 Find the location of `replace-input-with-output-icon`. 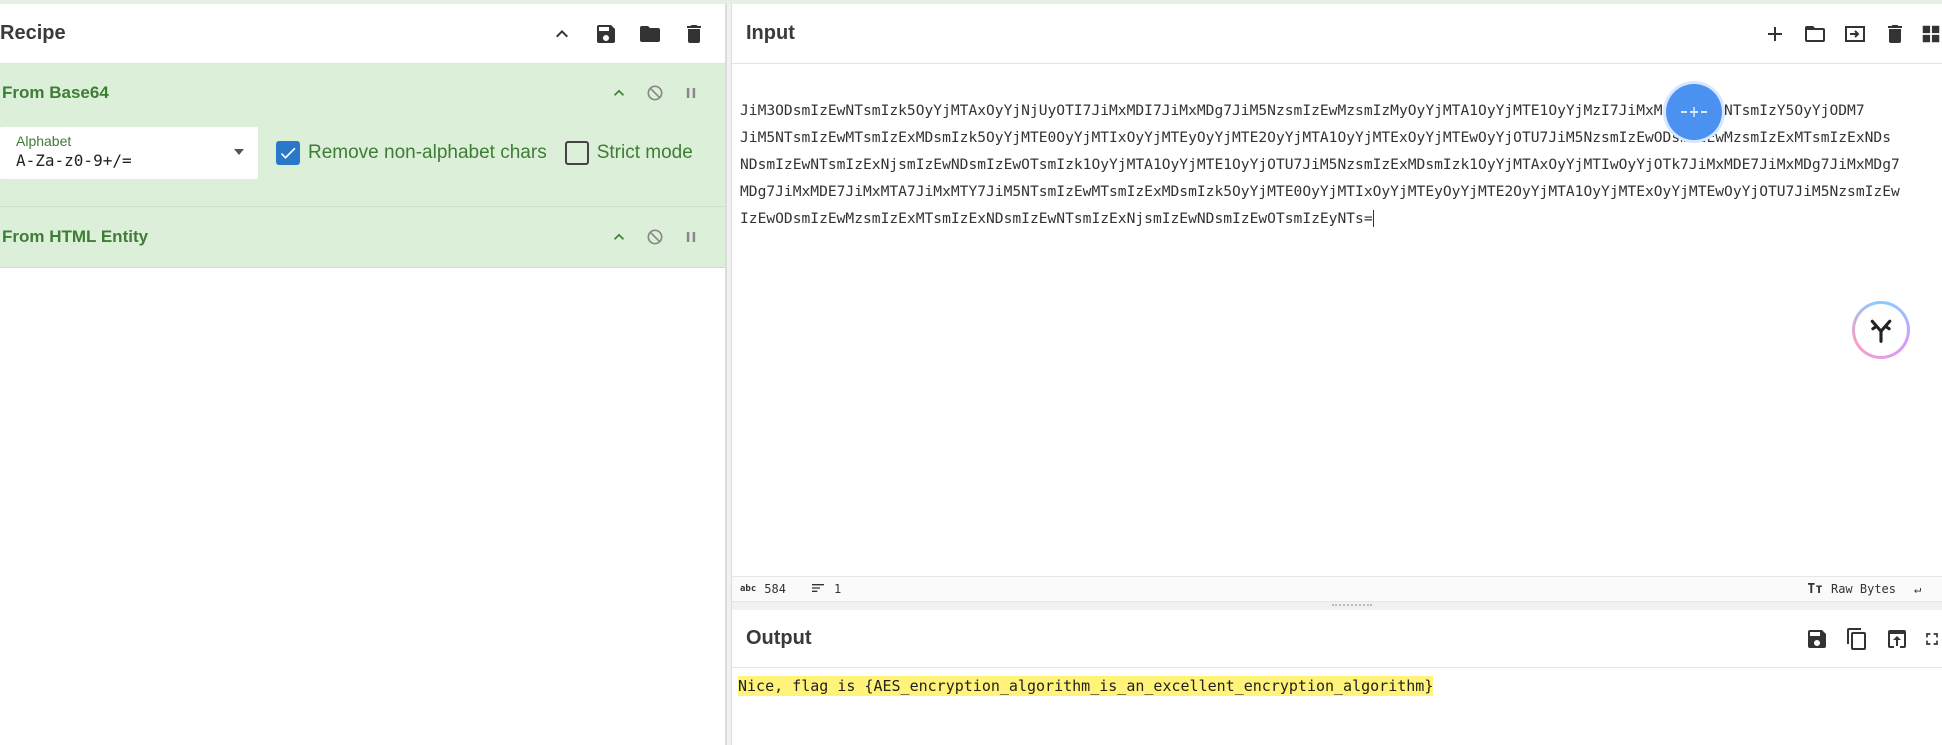

replace-input-with-output-icon is located at coordinates (1897, 639).